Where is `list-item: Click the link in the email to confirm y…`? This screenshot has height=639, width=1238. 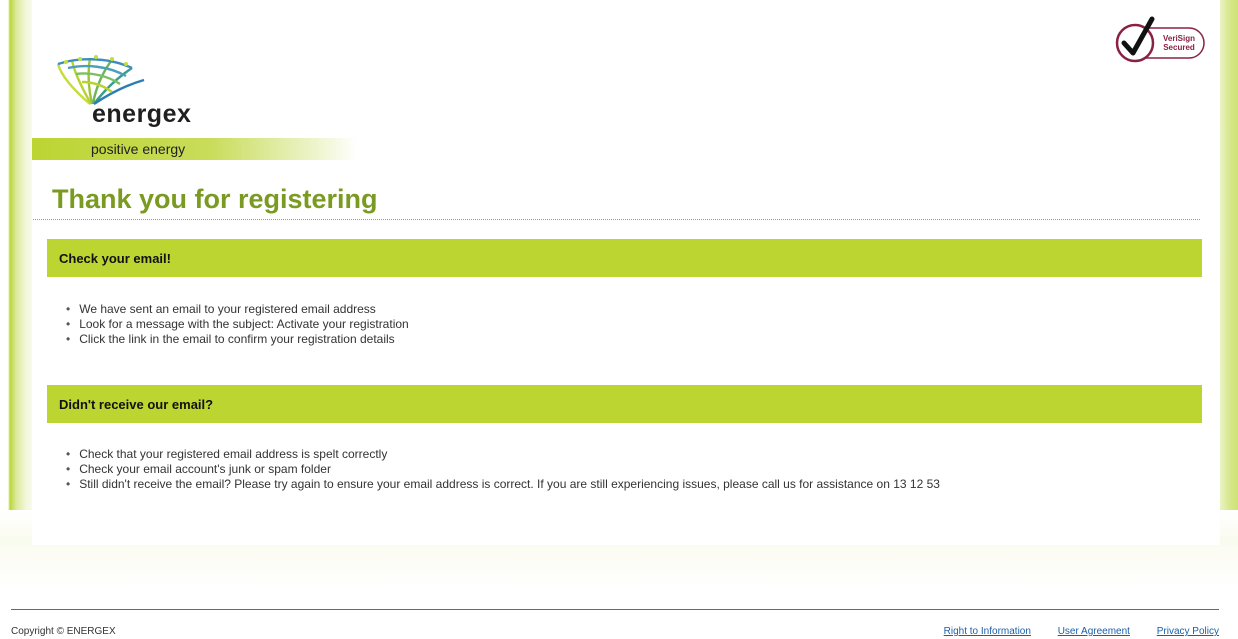 list-item: Click the link in the email to confirm y… is located at coordinates (237, 339).